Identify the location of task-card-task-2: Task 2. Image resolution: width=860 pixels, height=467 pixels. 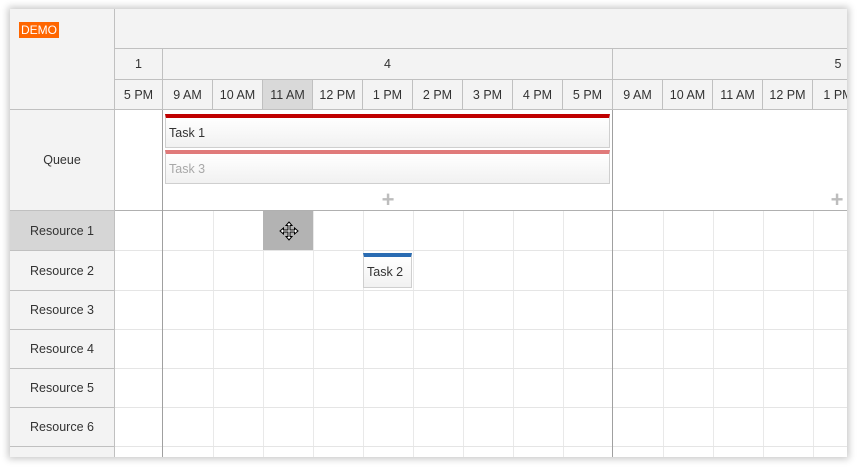
(387, 270).